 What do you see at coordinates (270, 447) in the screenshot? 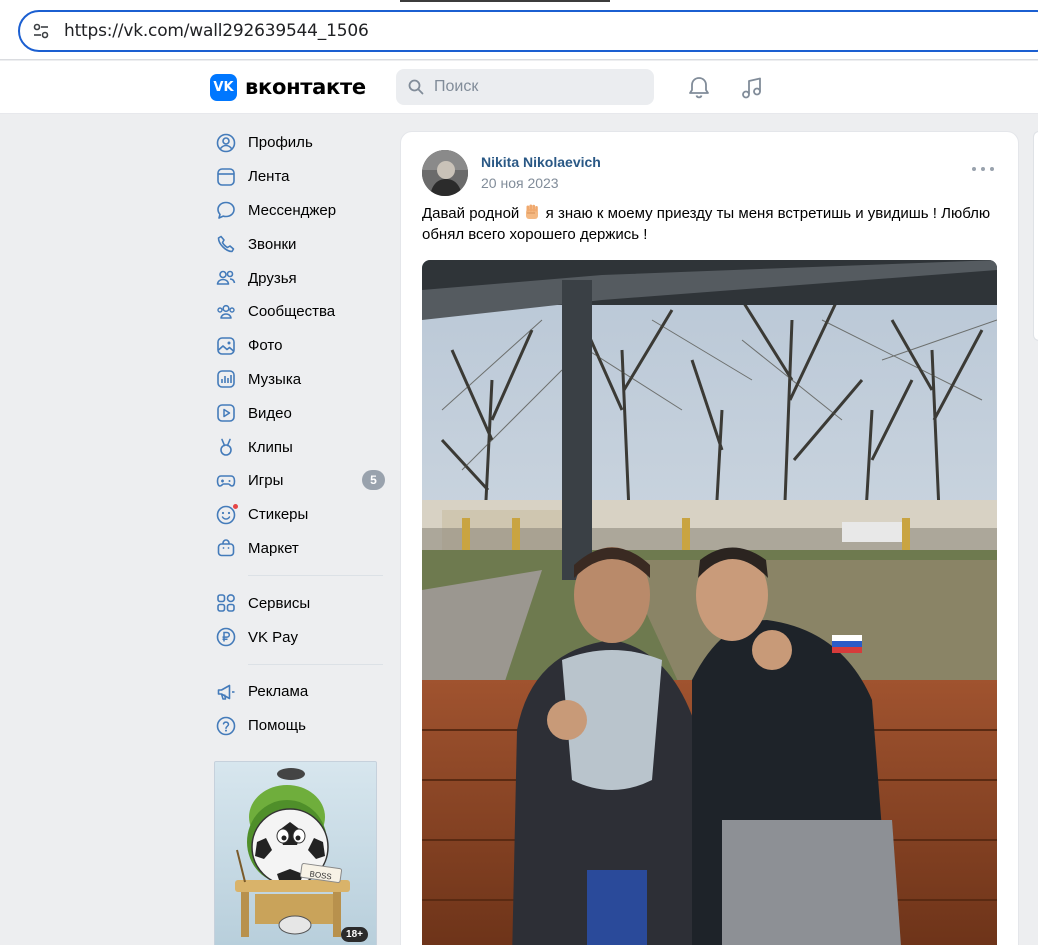
I see `sidebar-item-label: Клипы` at bounding box center [270, 447].